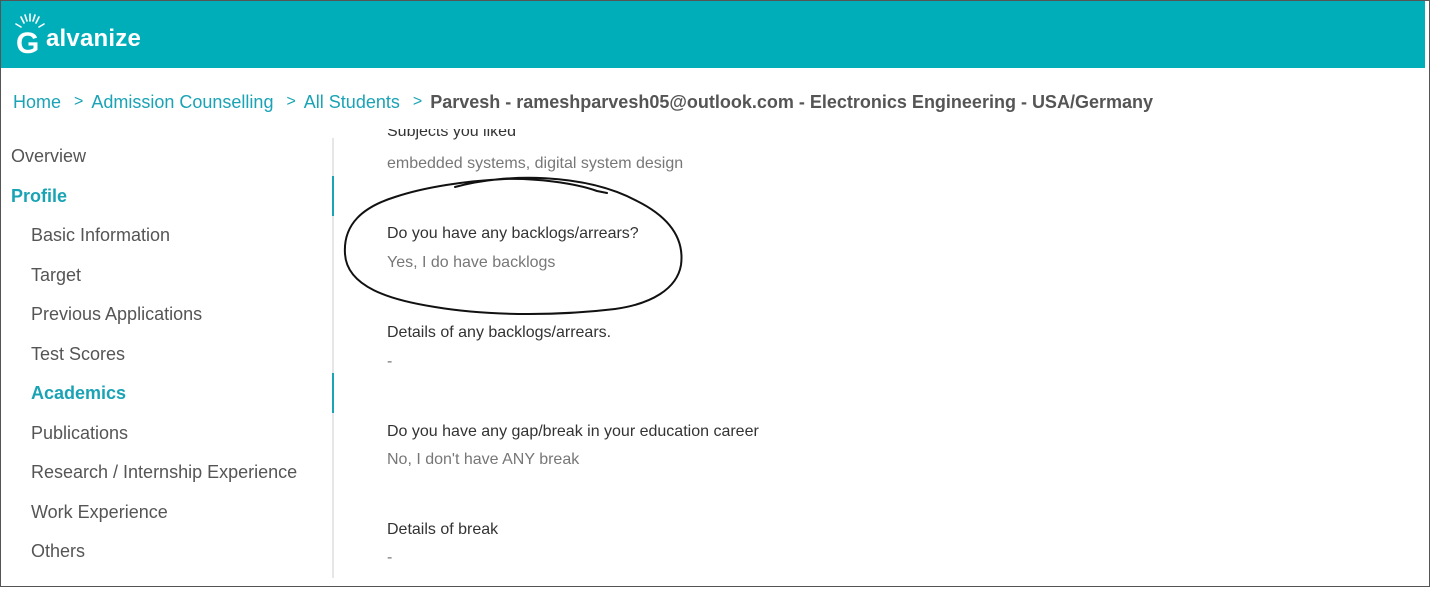 This screenshot has height=589, width=1432. What do you see at coordinates (352, 102) in the screenshot?
I see `breadcrumb-all-students: All Students` at bounding box center [352, 102].